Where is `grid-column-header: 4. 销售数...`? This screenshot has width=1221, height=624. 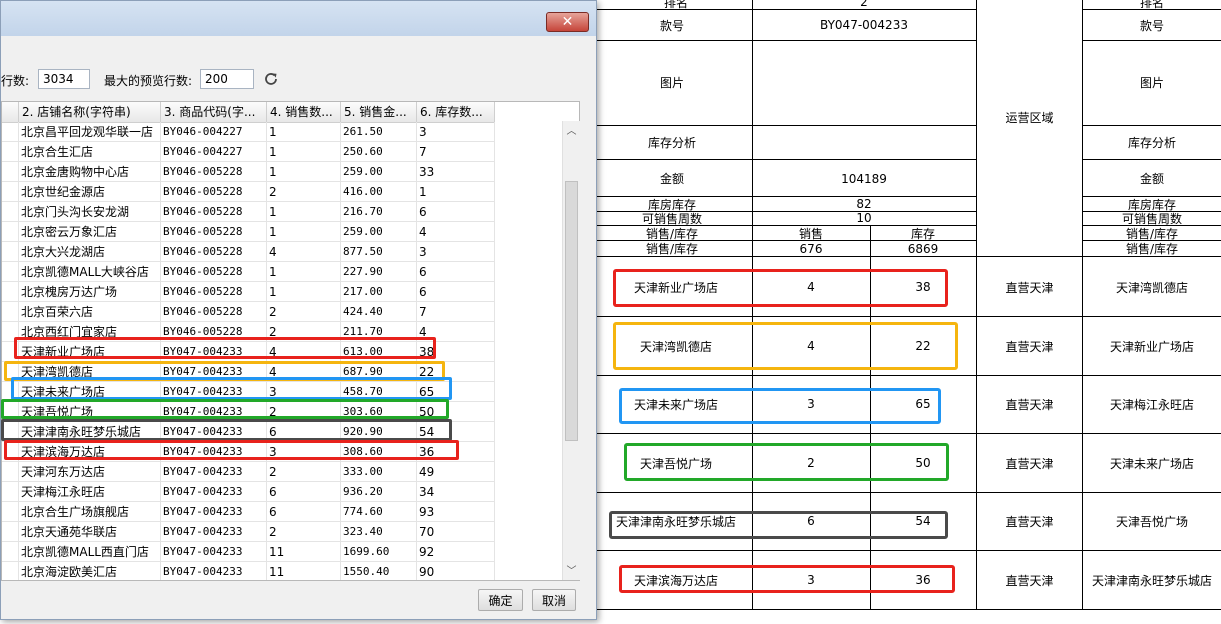
grid-column-header: 4. 销售数... is located at coordinates (304, 112).